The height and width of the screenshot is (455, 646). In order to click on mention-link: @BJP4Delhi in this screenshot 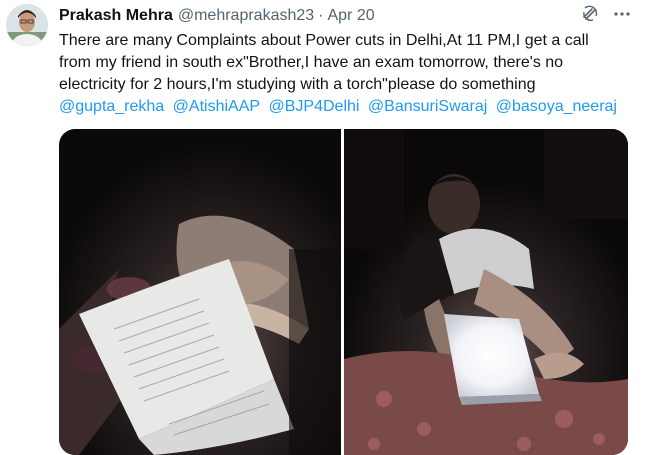, I will do `click(314, 106)`.